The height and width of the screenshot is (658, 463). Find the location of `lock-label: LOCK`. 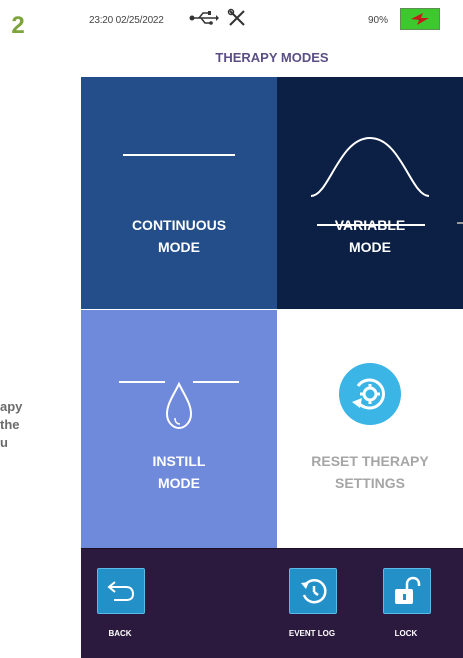

lock-label: LOCK is located at coordinates (406, 633).